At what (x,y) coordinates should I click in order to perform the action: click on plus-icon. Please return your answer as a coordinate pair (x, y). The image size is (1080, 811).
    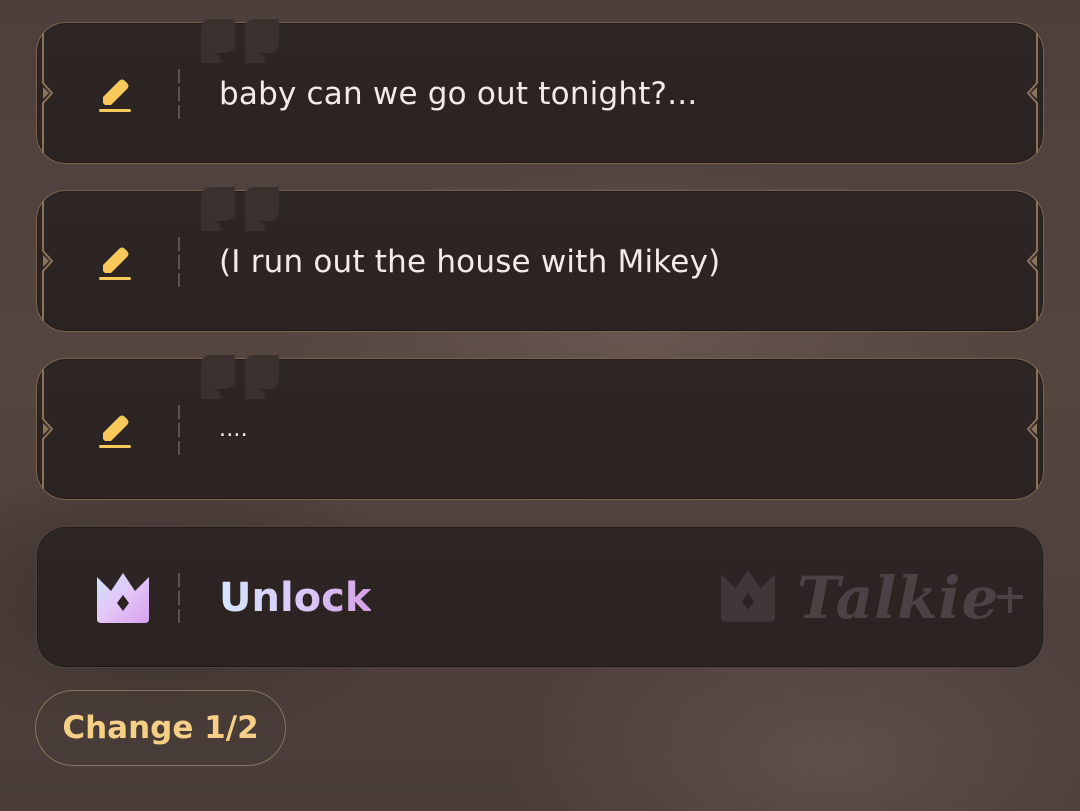
    Looking at the image, I should click on (1010, 600).